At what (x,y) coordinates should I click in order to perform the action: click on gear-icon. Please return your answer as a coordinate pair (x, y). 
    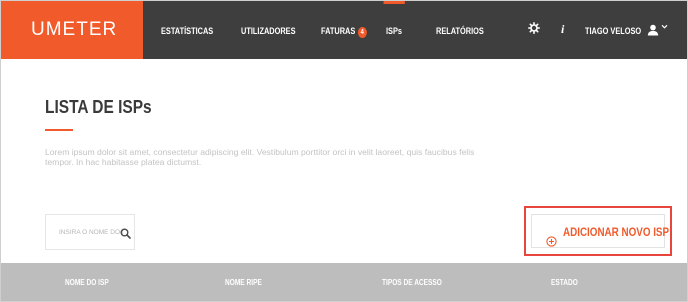
    Looking at the image, I should click on (534, 30).